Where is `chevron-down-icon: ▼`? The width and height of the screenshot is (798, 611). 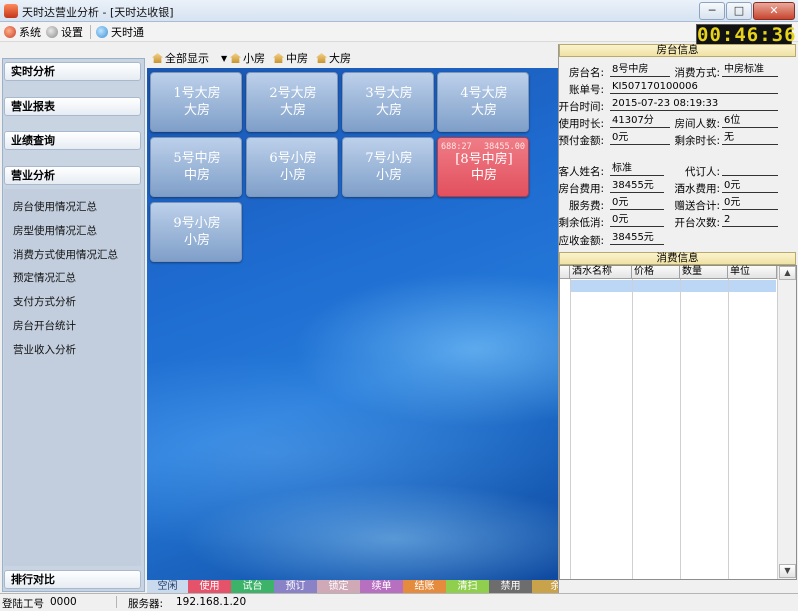 chevron-down-icon: ▼ is located at coordinates (224, 58).